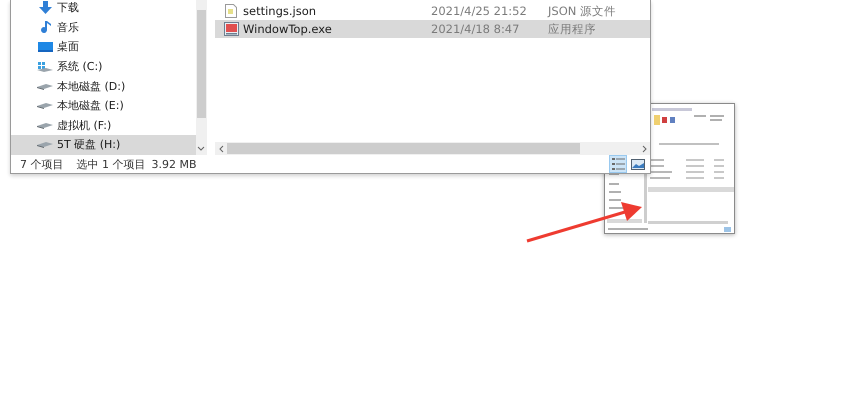  What do you see at coordinates (103, 47) in the screenshot?
I see `sidebar-item: 桌面` at bounding box center [103, 47].